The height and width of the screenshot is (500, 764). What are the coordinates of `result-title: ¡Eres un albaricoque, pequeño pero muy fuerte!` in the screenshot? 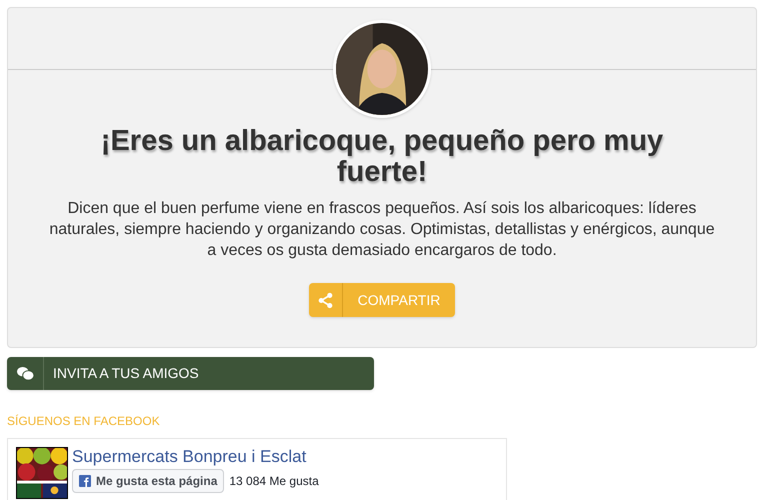 It's located at (382, 157).